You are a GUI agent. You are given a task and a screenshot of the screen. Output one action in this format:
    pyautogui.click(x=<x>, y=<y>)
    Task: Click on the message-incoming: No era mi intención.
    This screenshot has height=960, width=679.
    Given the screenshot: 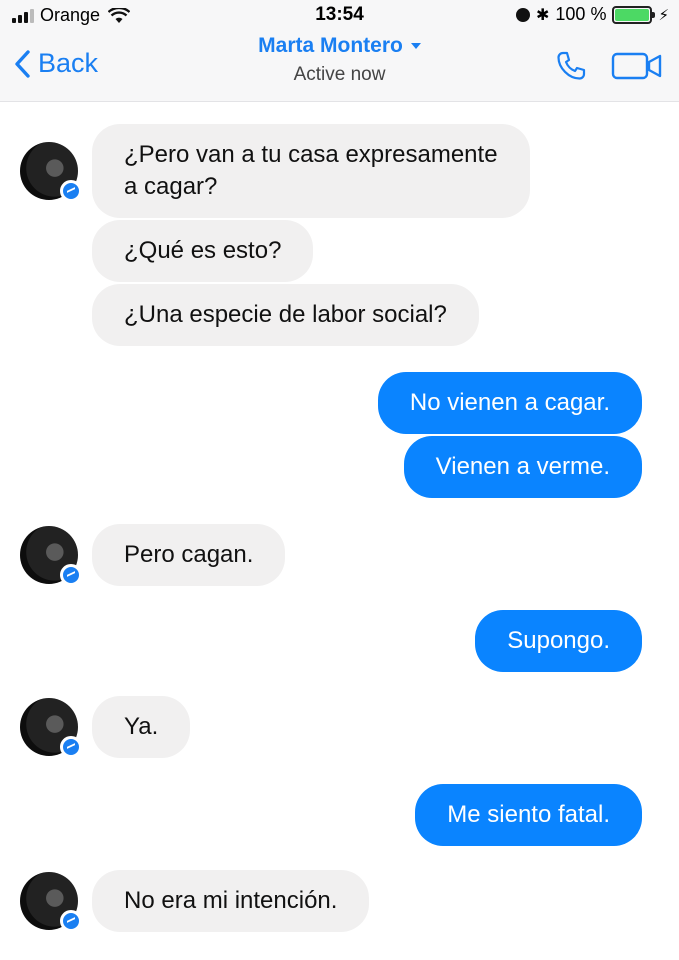 What is the action you would take?
    pyautogui.click(x=231, y=901)
    